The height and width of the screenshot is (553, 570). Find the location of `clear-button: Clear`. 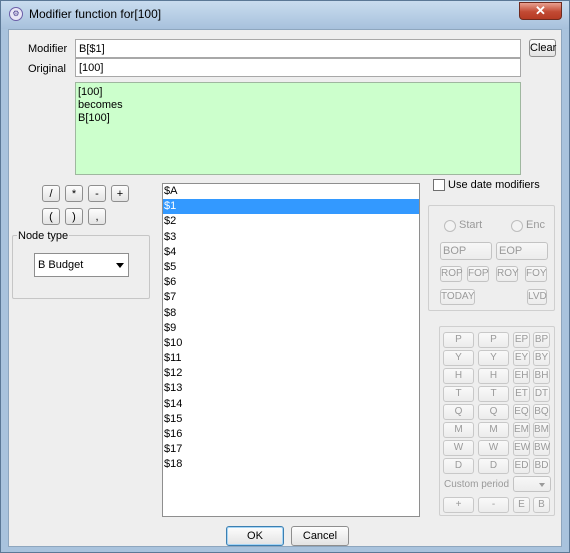

clear-button: Clear is located at coordinates (542, 48).